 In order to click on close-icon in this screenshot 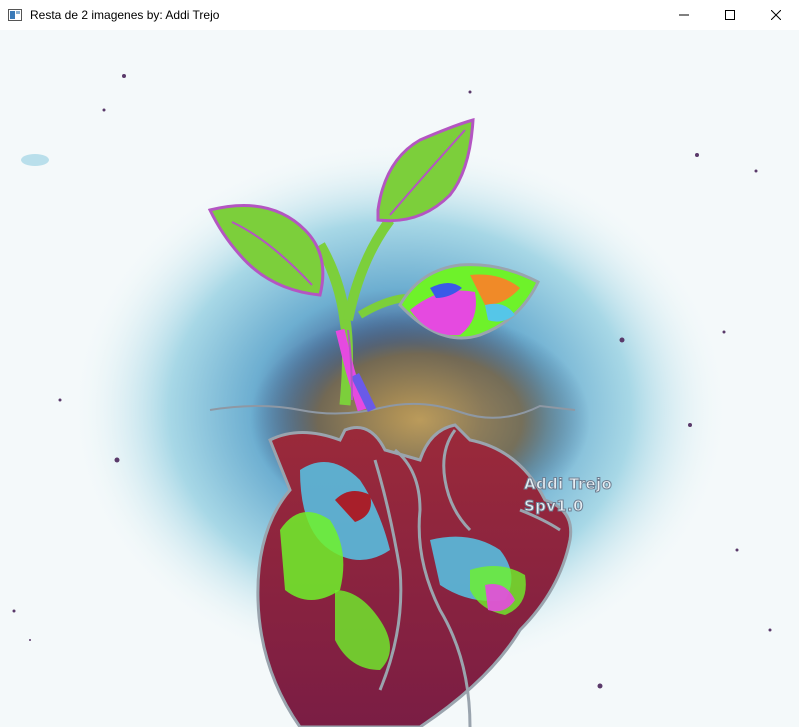, I will do `click(776, 15)`.